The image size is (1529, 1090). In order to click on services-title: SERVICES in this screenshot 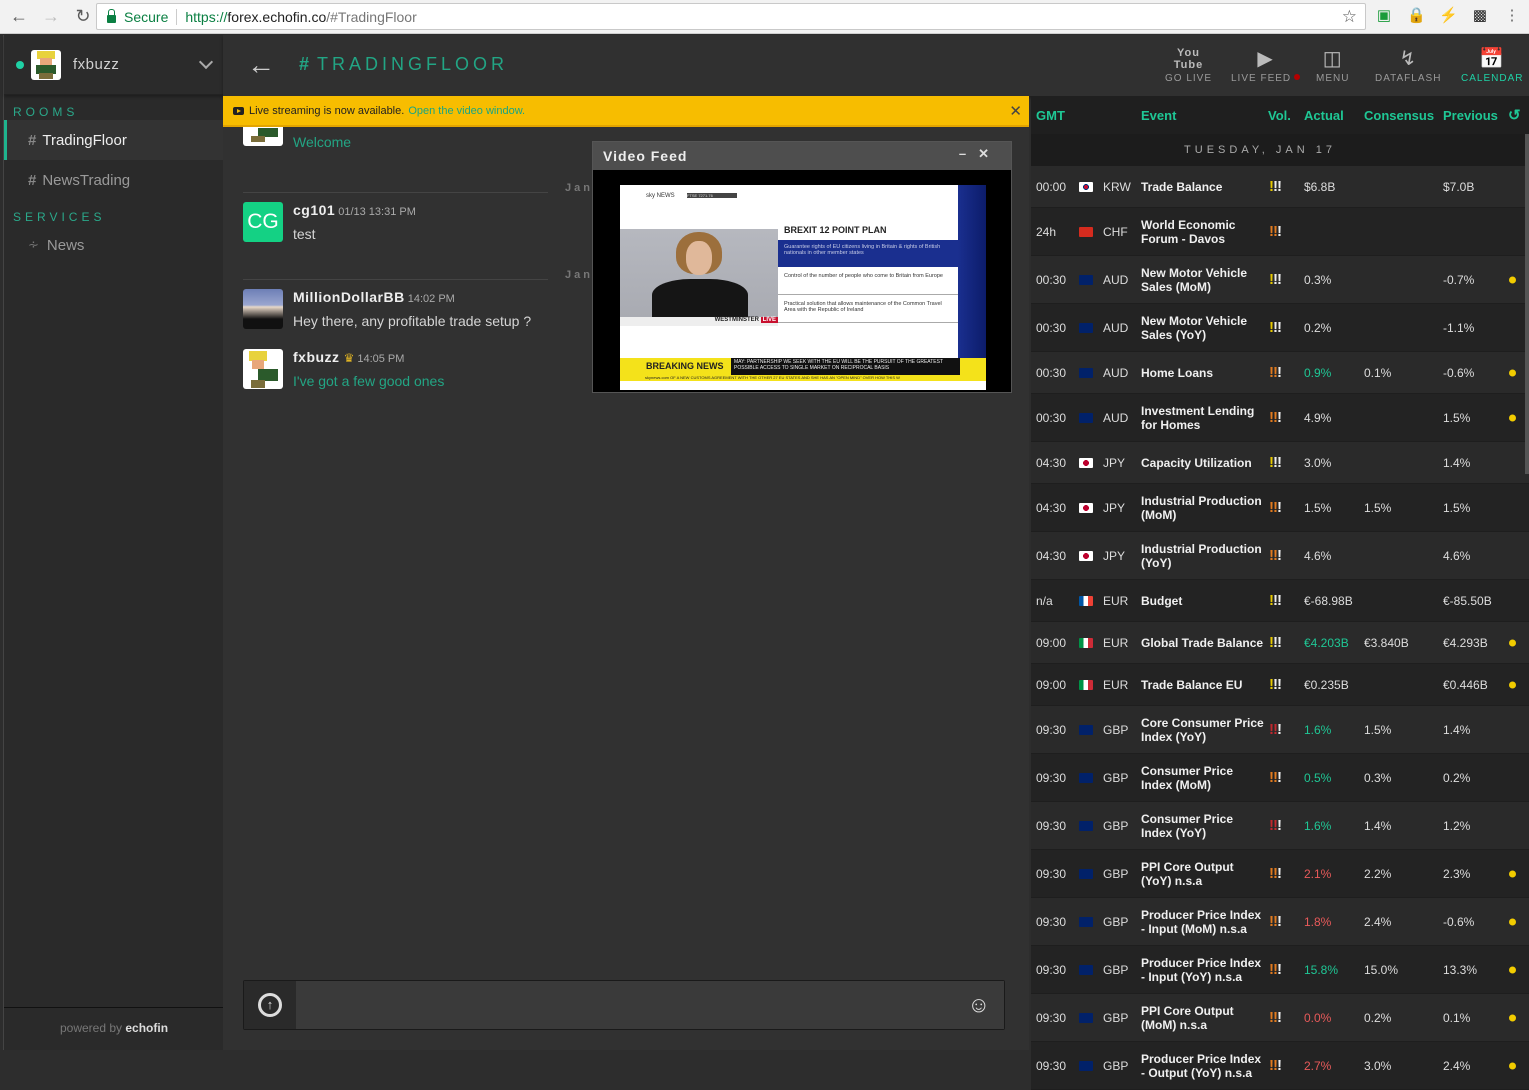, I will do `click(59, 217)`.